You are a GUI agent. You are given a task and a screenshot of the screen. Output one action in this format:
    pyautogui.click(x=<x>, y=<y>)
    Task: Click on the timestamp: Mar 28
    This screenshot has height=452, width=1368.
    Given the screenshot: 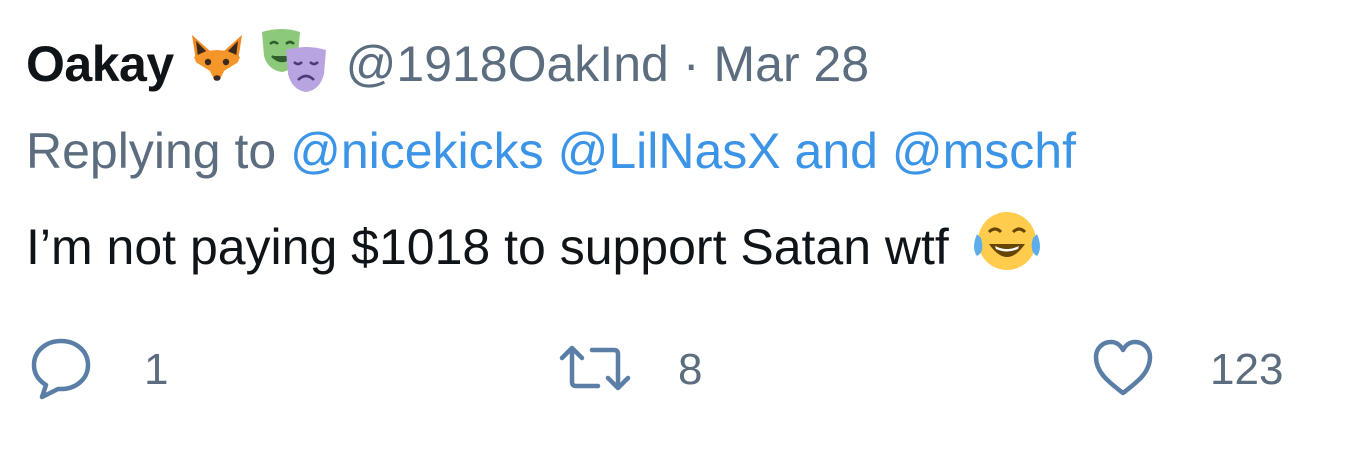 What is the action you would take?
    pyautogui.click(x=791, y=64)
    